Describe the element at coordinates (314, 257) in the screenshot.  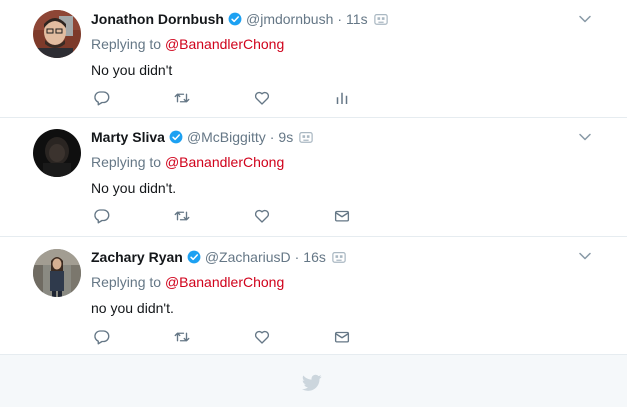
I see `timestamp: 16s` at that location.